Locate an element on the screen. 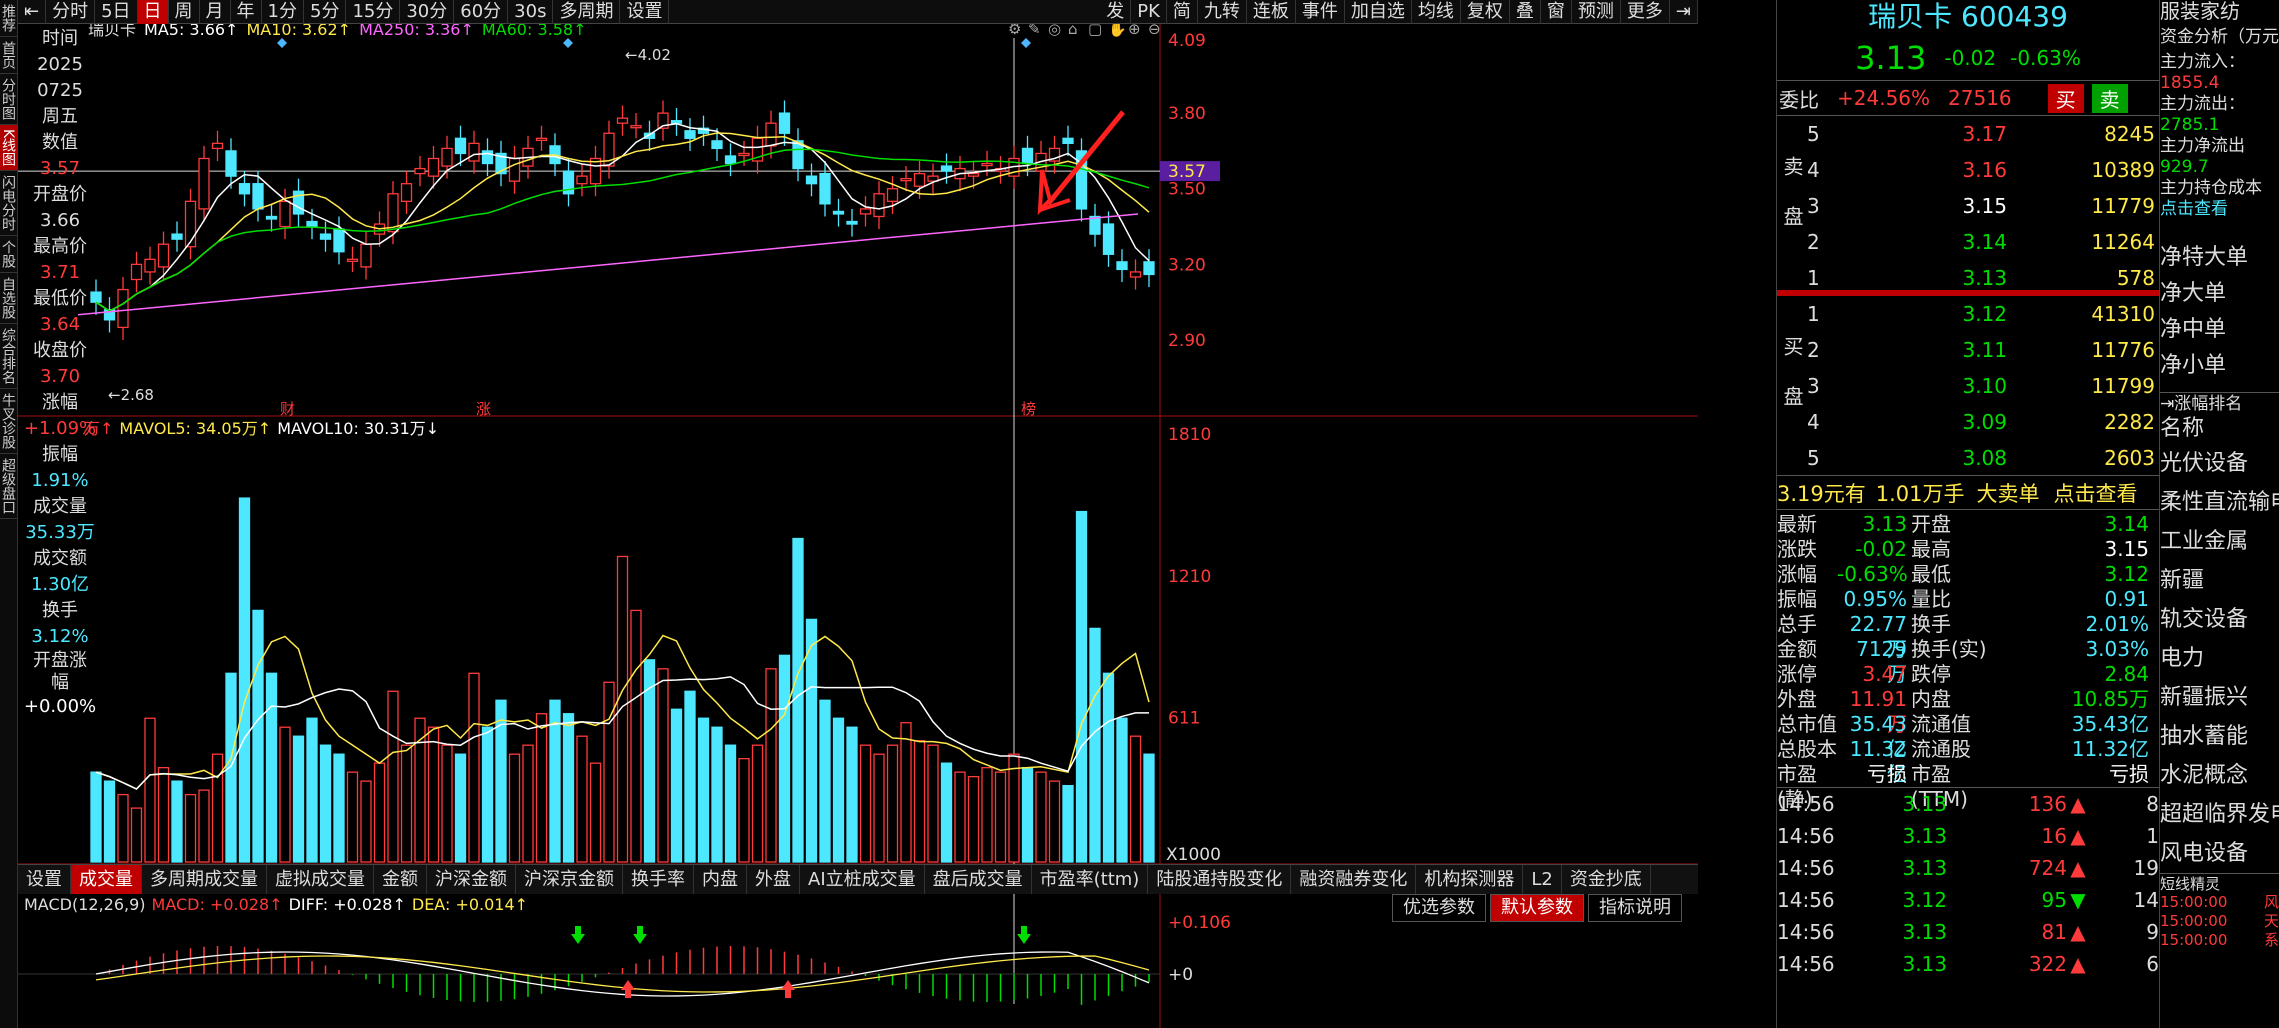  collapse-icon: ⇤ is located at coordinates (32, 12).